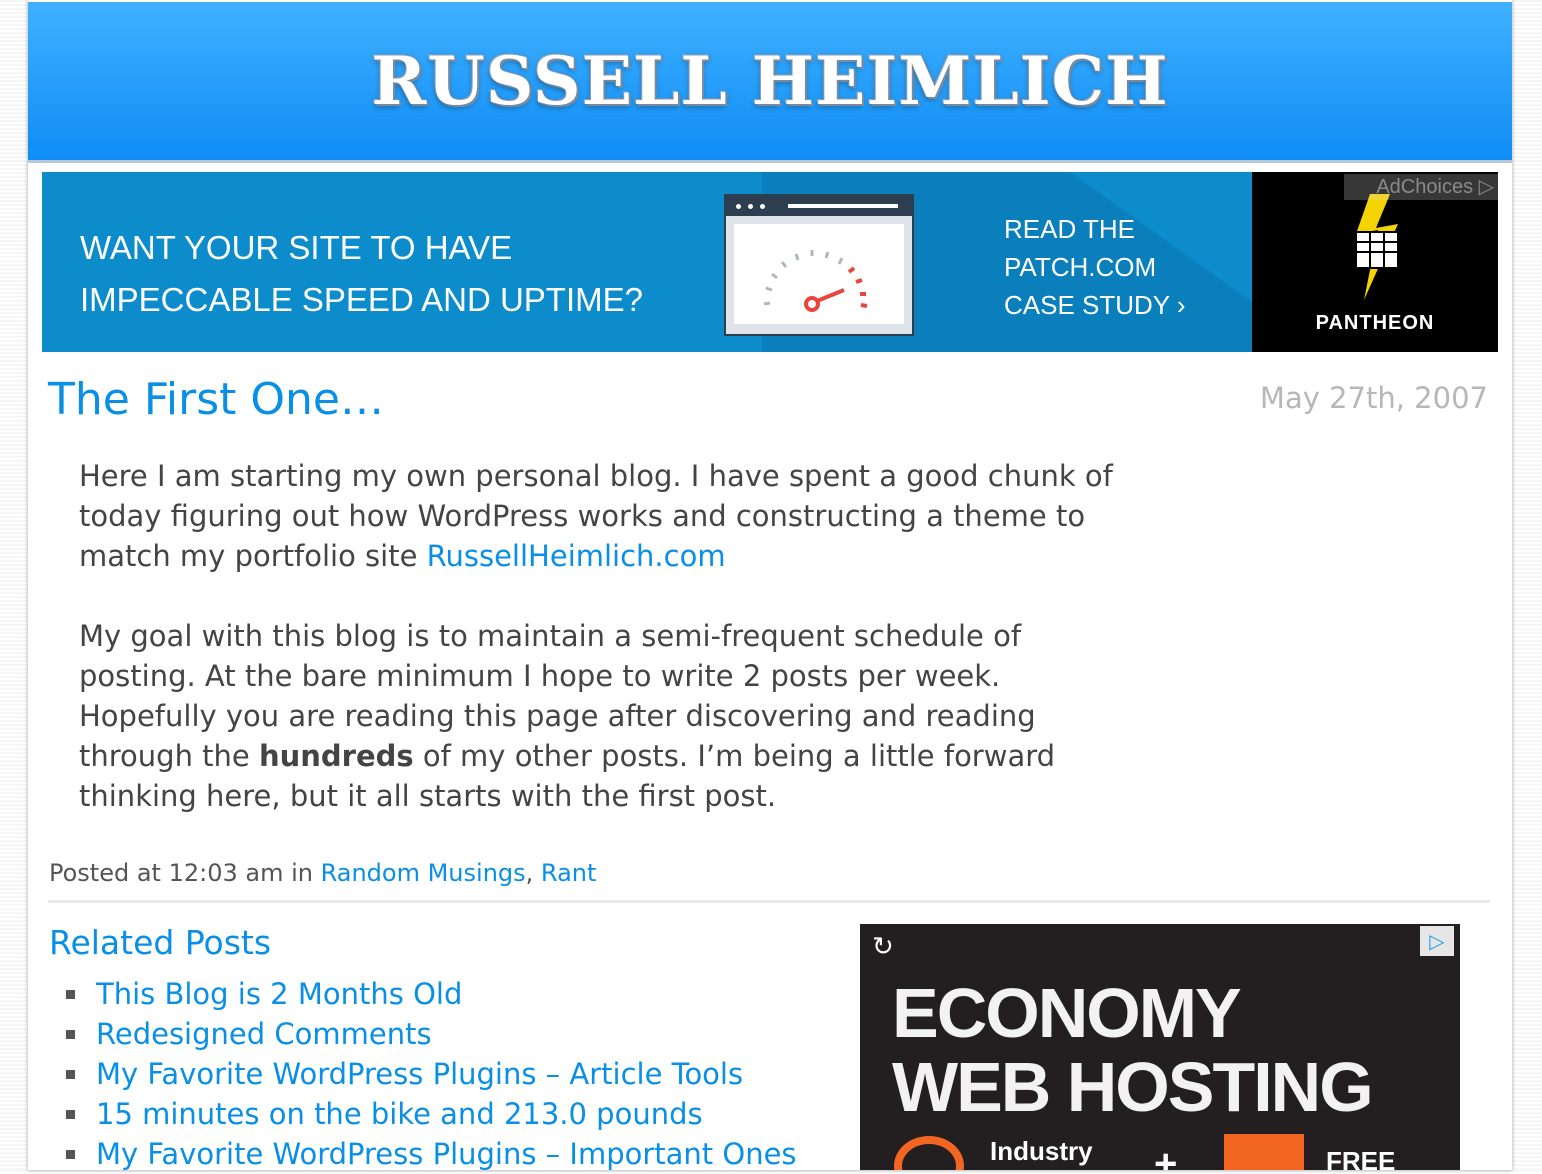 The image size is (1542, 1174). Describe the element at coordinates (1067, 1013) in the screenshot. I see `hosting-ad-line1: ECONOMY` at that location.